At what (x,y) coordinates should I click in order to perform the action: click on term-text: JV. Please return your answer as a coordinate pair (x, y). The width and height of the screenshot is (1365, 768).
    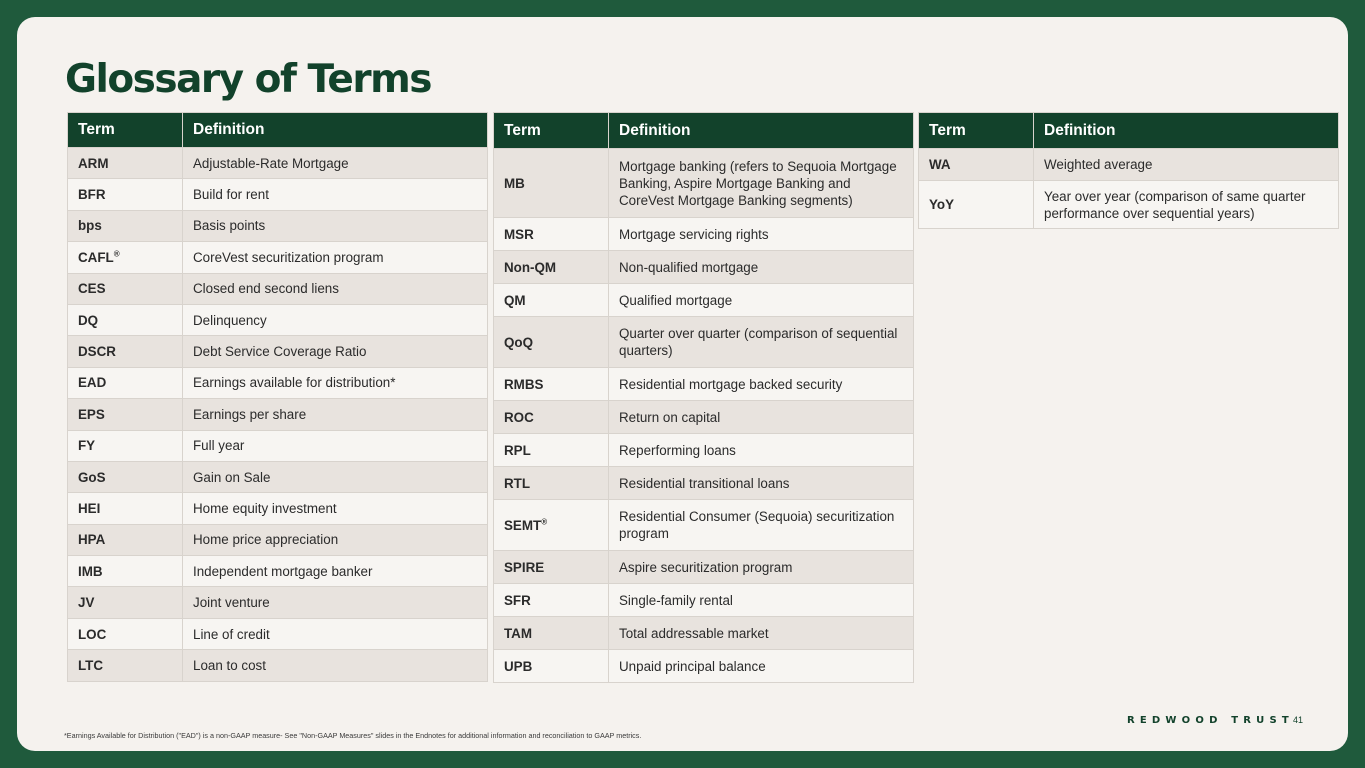
    Looking at the image, I should click on (86, 603).